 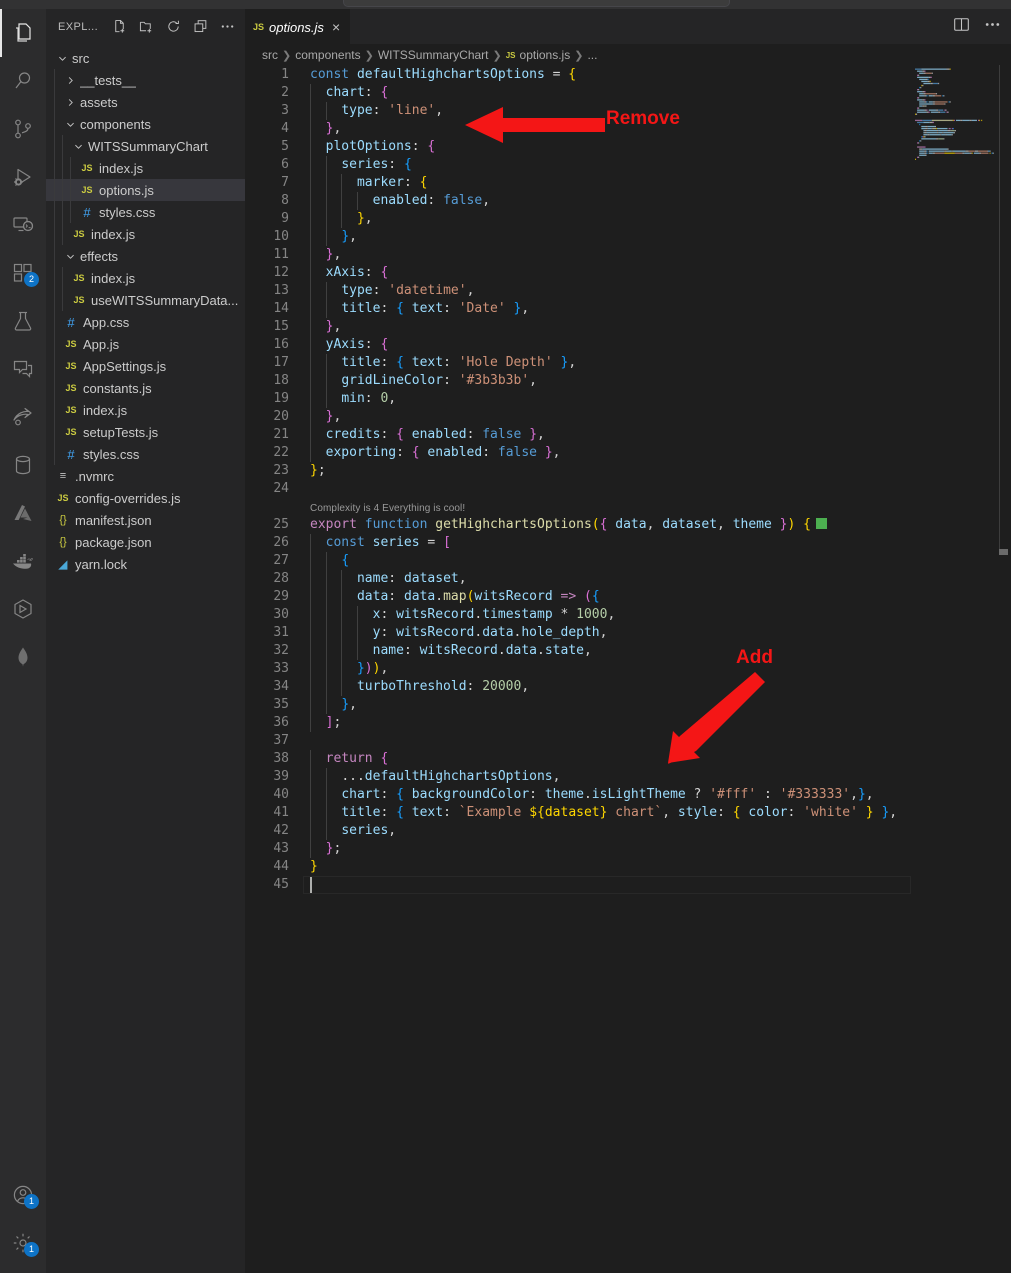 What do you see at coordinates (628, 417) in the screenshot?
I see `code-line: 20 },` at bounding box center [628, 417].